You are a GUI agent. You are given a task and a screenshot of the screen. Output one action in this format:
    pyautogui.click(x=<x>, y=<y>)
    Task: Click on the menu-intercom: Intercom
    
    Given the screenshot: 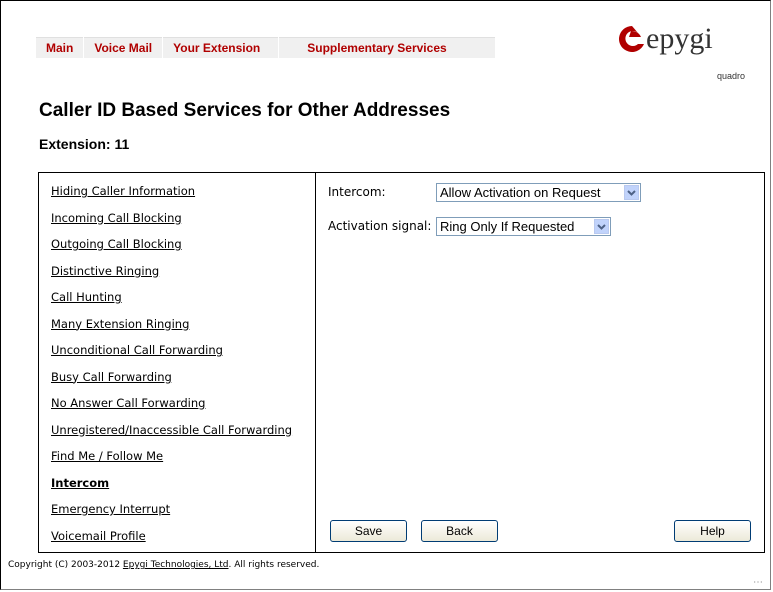 What is the action you would take?
    pyautogui.click(x=171, y=489)
    